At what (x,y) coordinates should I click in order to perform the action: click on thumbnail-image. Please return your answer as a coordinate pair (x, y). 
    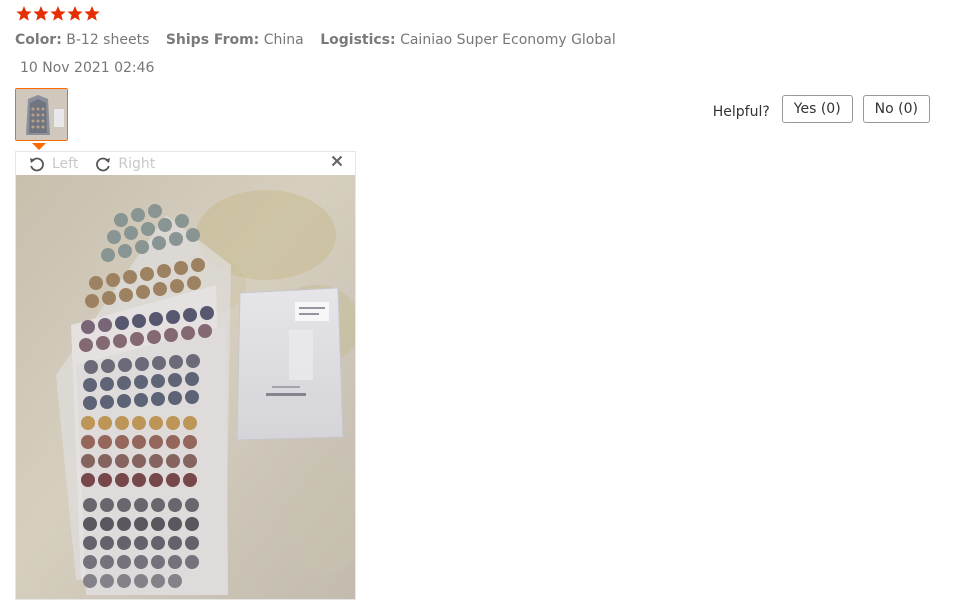
    Looking at the image, I should click on (41, 114).